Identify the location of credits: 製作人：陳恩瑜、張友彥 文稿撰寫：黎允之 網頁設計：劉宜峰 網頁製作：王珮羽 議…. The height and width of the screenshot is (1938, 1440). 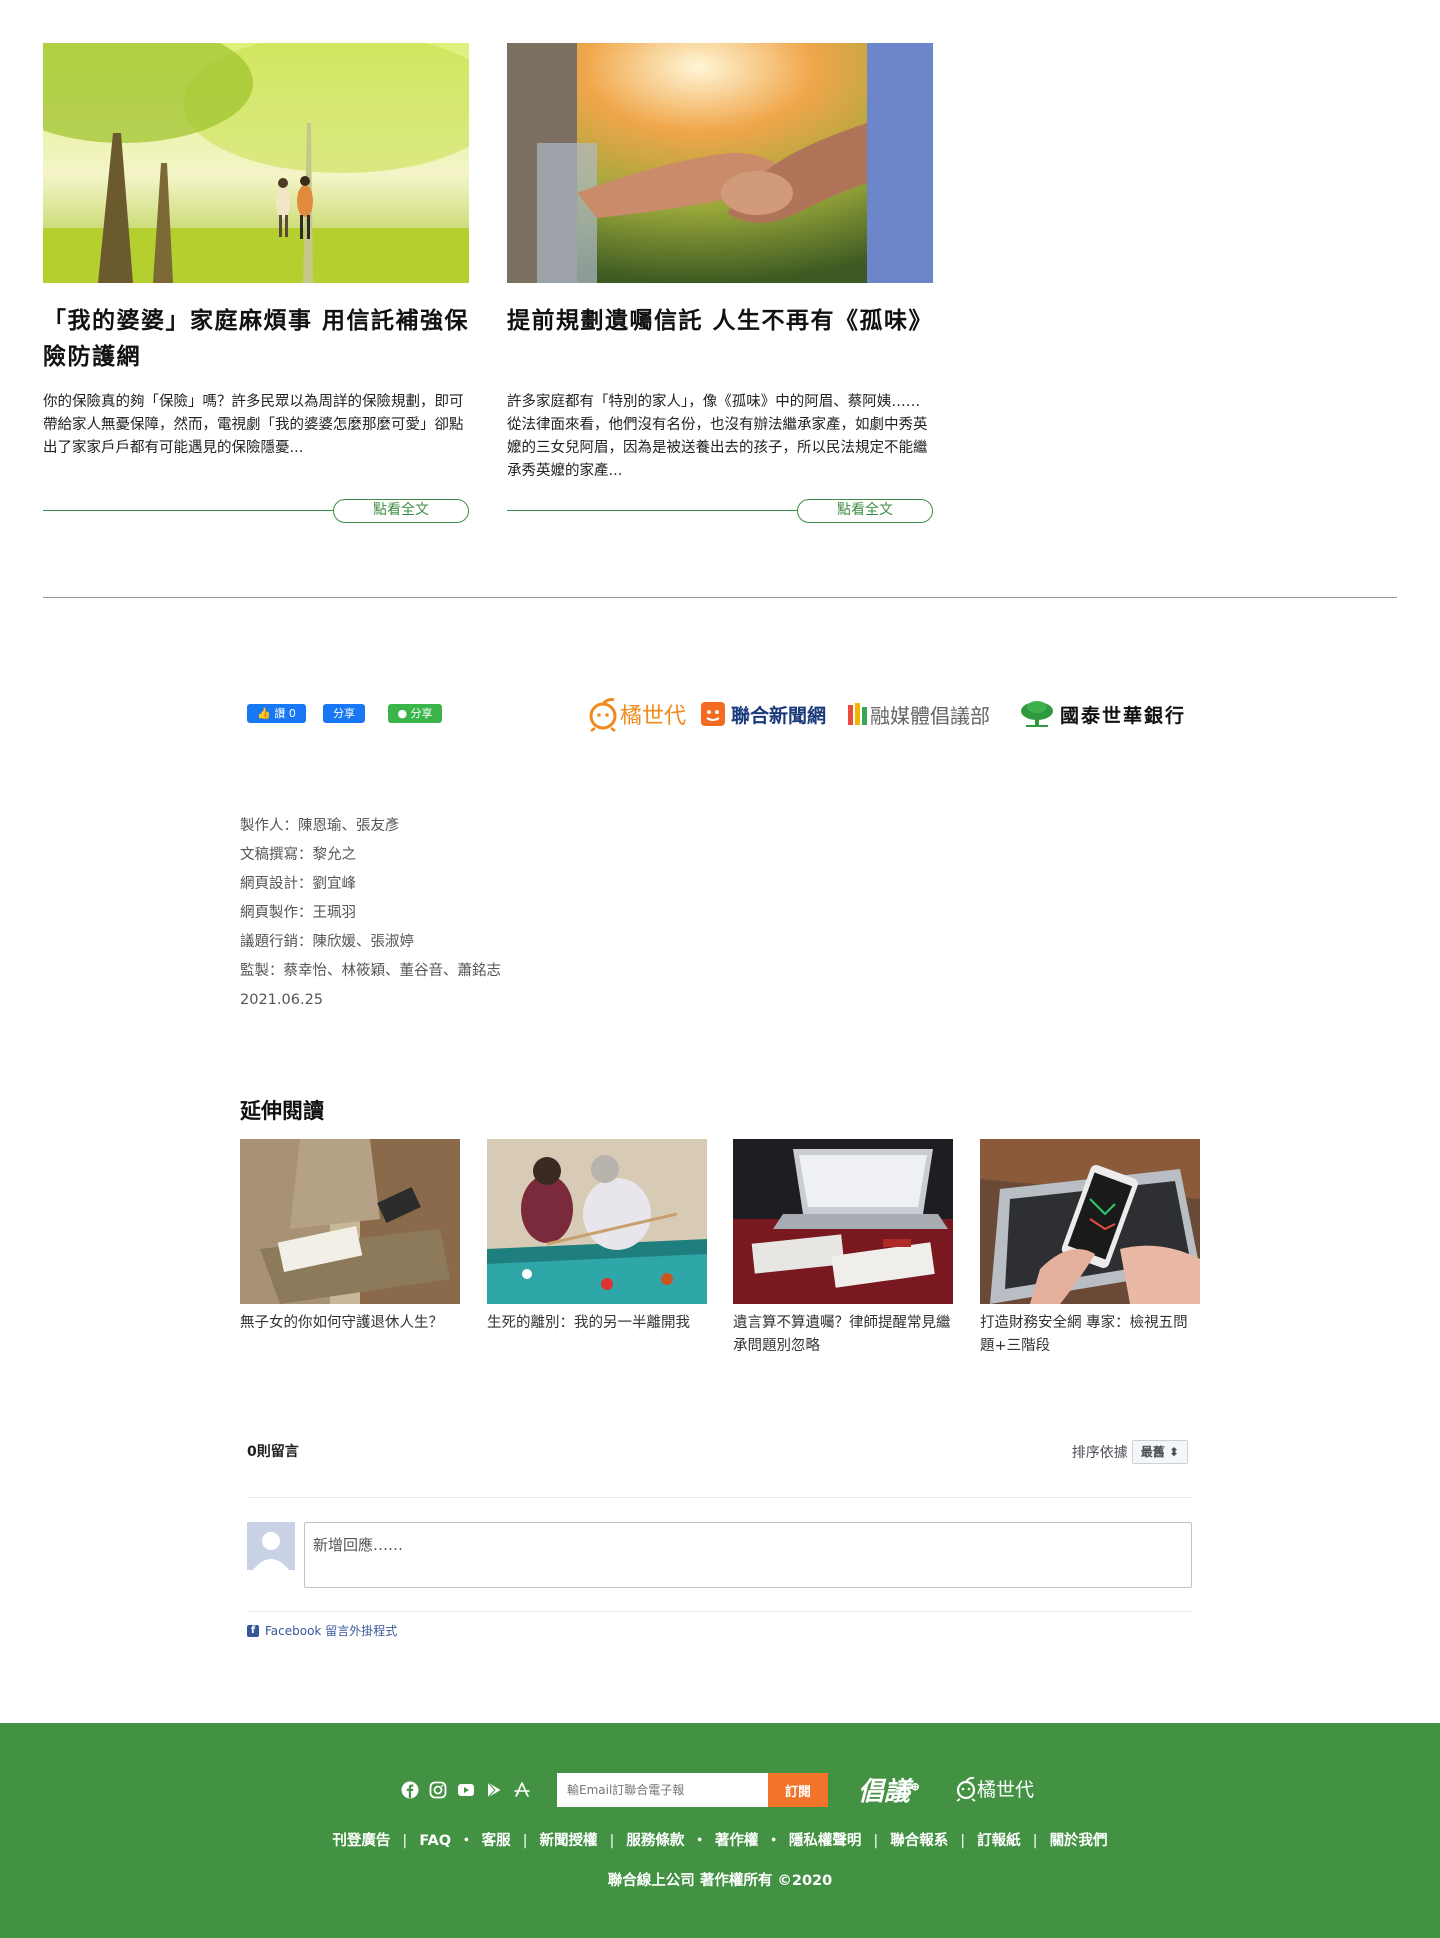
(490, 913).